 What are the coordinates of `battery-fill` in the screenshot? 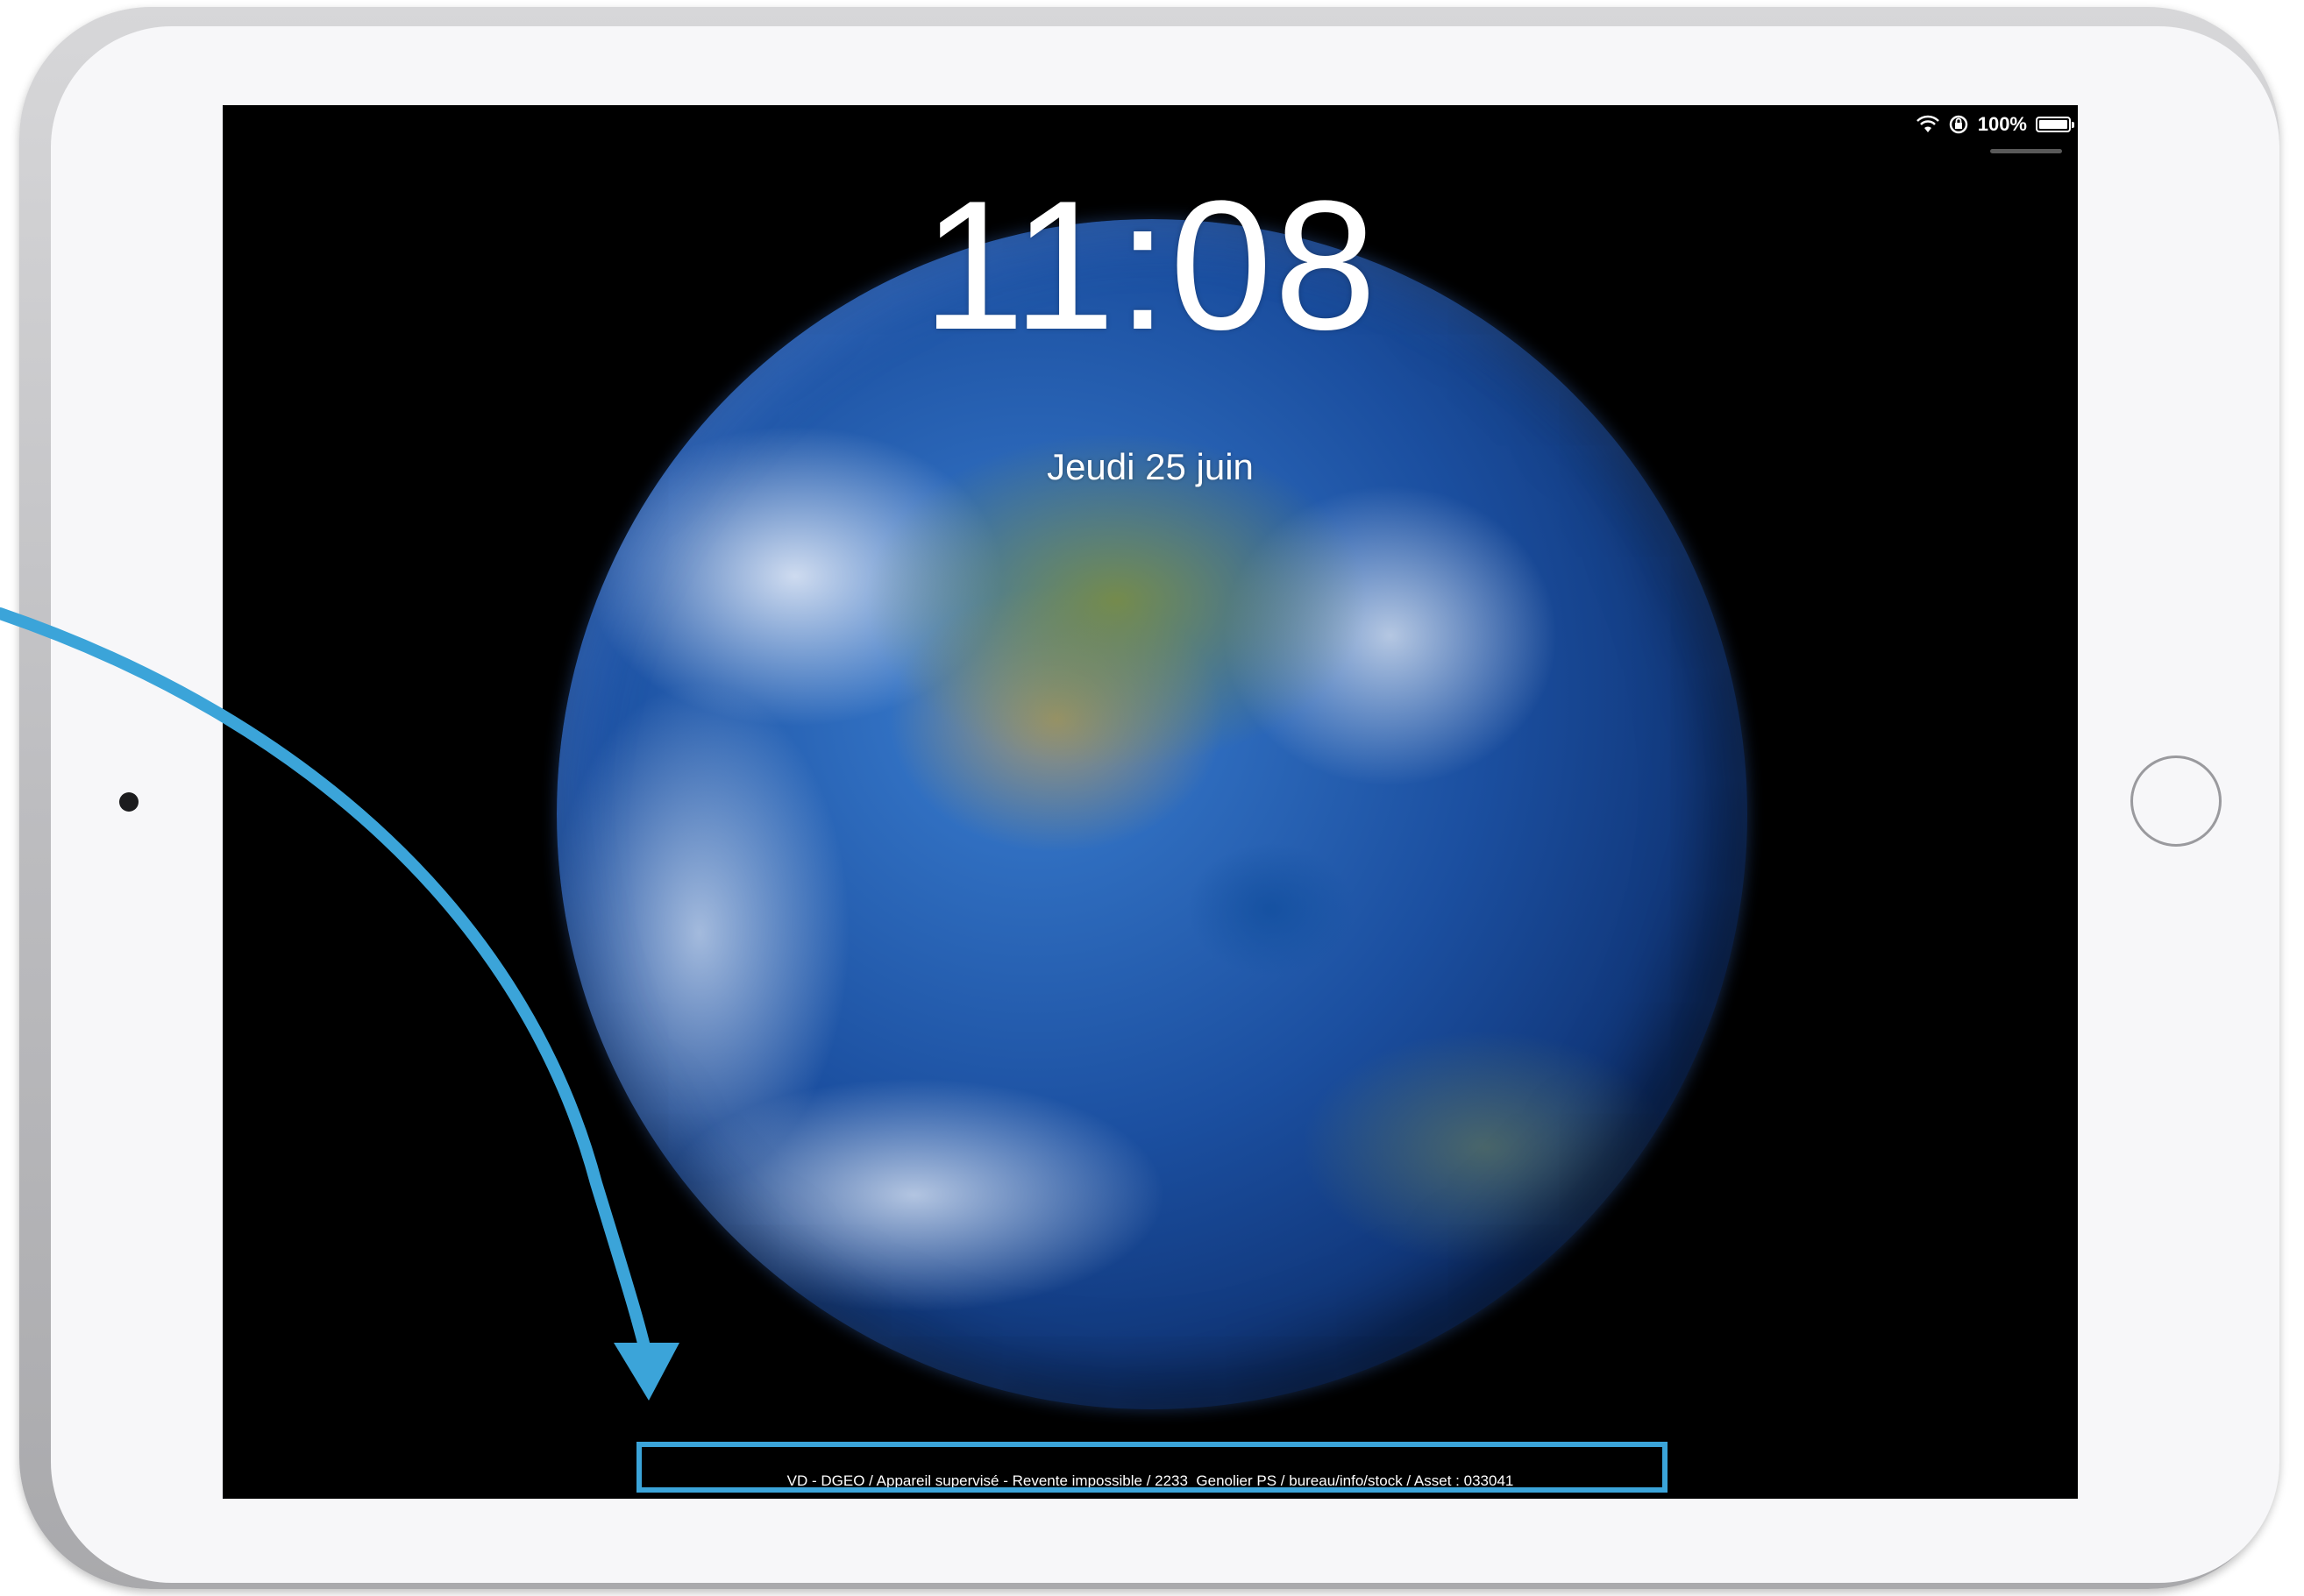 It's located at (2053, 124).